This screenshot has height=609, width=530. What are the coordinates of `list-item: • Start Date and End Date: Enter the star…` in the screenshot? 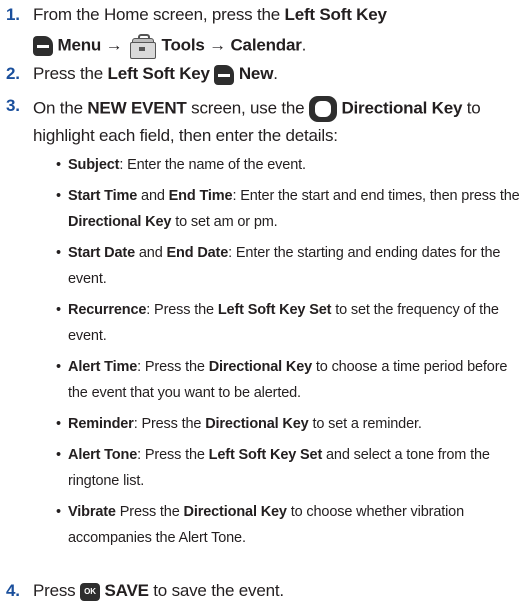 It's located at (278, 266).